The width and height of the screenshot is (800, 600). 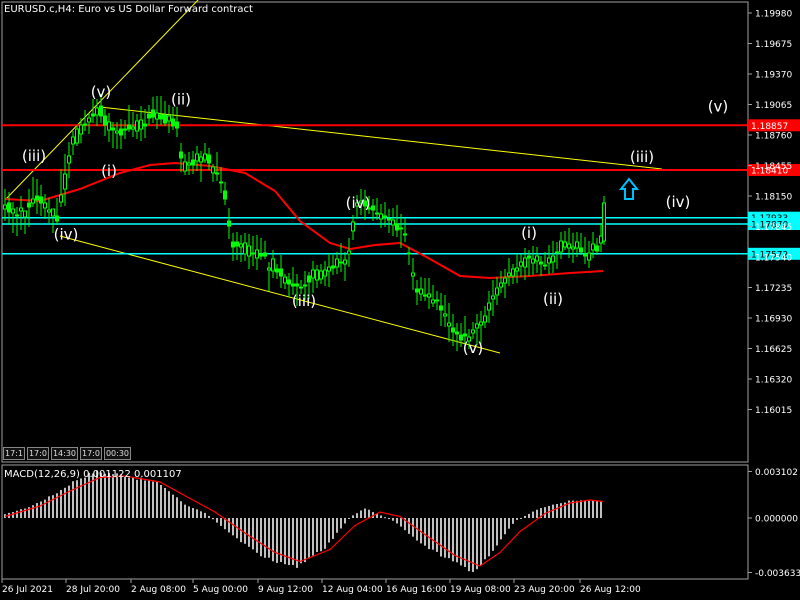 What do you see at coordinates (773, 167) in the screenshot?
I see `price-tick-label: 1.18455` at bounding box center [773, 167].